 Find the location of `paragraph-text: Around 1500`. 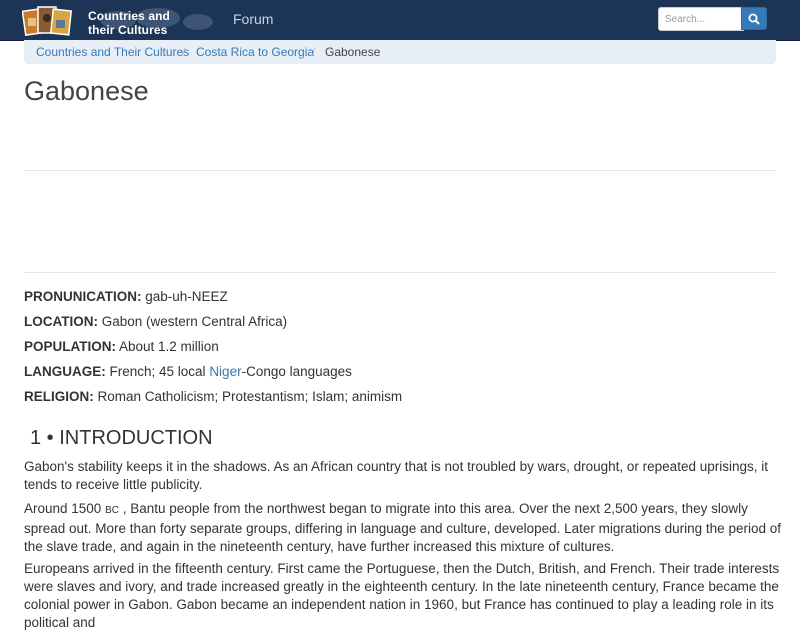

paragraph-text: Around 1500 is located at coordinates (65, 508).